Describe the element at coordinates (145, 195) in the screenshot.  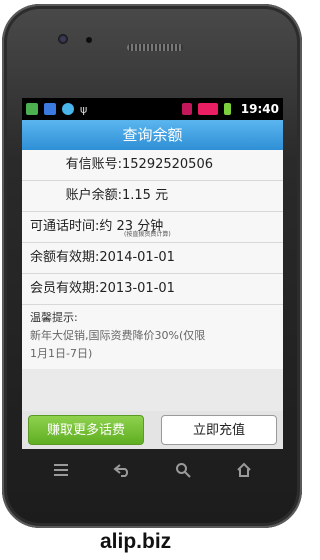
I see `balance-value: 1.15 元` at that location.